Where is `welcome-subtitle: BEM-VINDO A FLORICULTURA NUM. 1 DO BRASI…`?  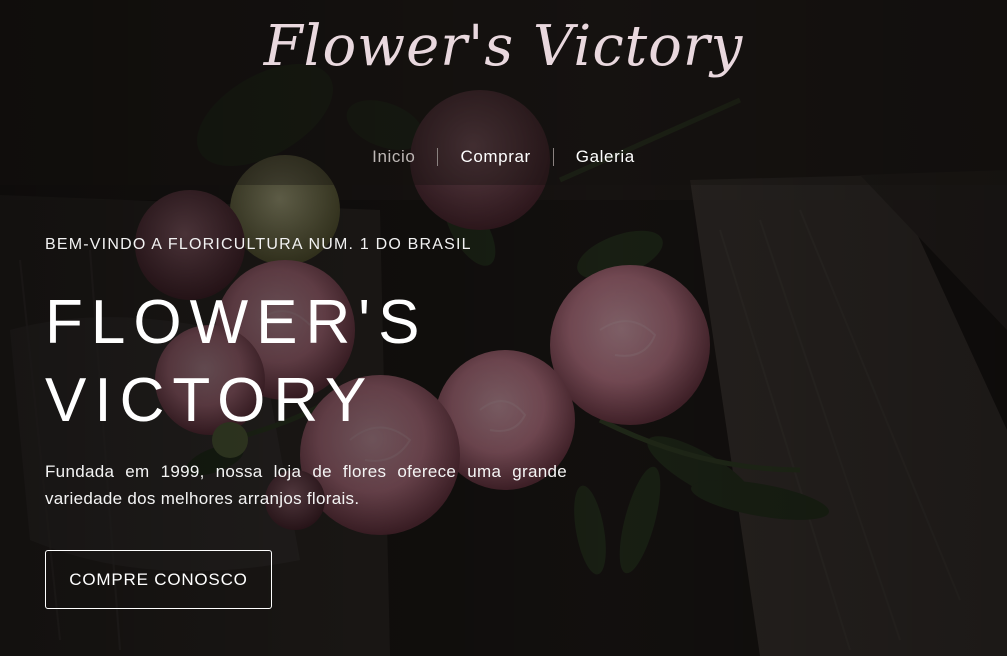 welcome-subtitle: BEM-VINDO A FLORICULTURA NUM. 1 DO BRASI… is located at coordinates (258, 244).